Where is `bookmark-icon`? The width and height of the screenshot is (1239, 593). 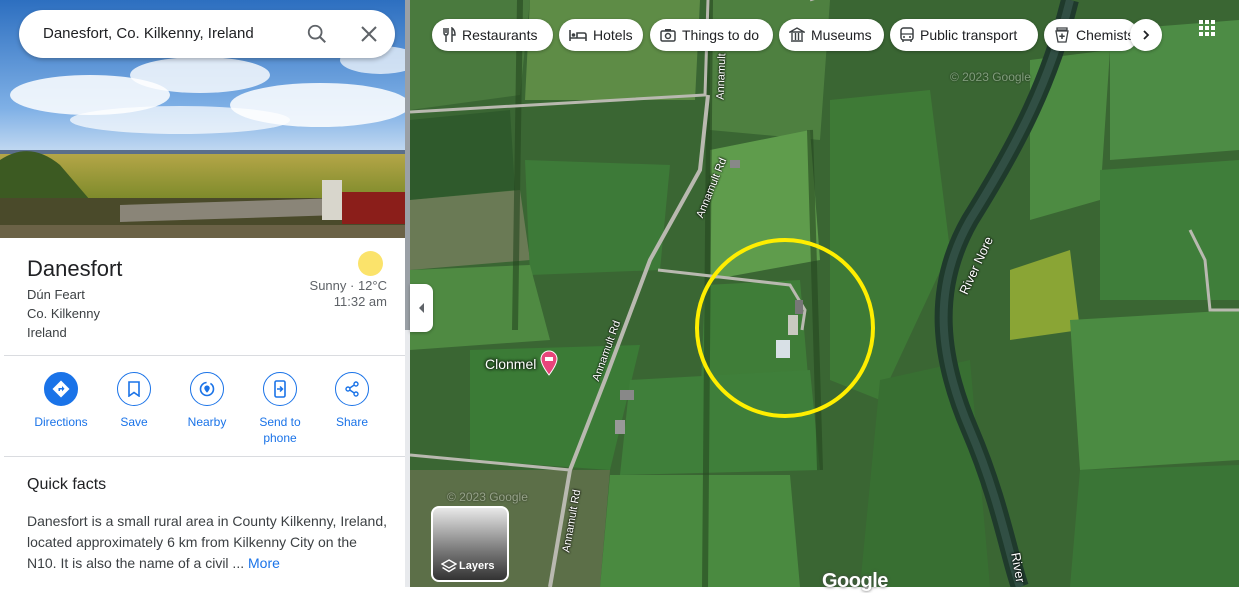 bookmark-icon is located at coordinates (134, 389).